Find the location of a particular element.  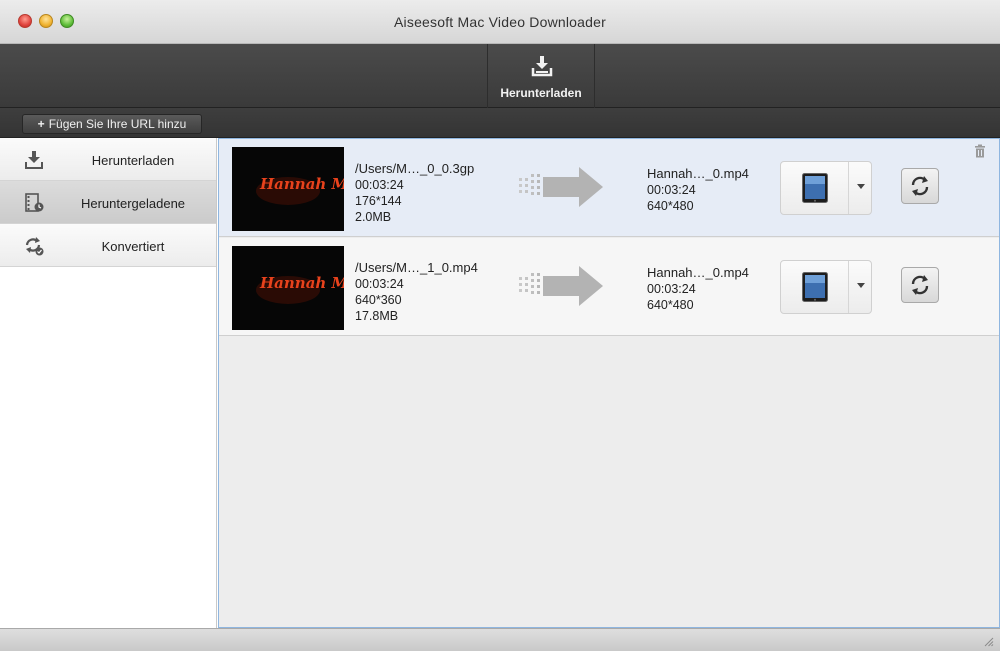

window-title: Aiseesoft Mac Video Downloader is located at coordinates (500, 22).